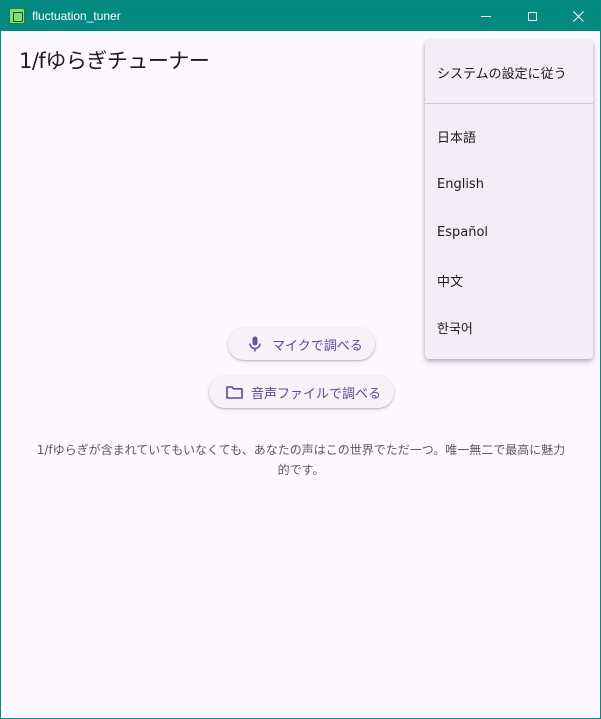  I want to click on analyze-with-file-button: 音声ファイルで調べる, so click(301, 392).